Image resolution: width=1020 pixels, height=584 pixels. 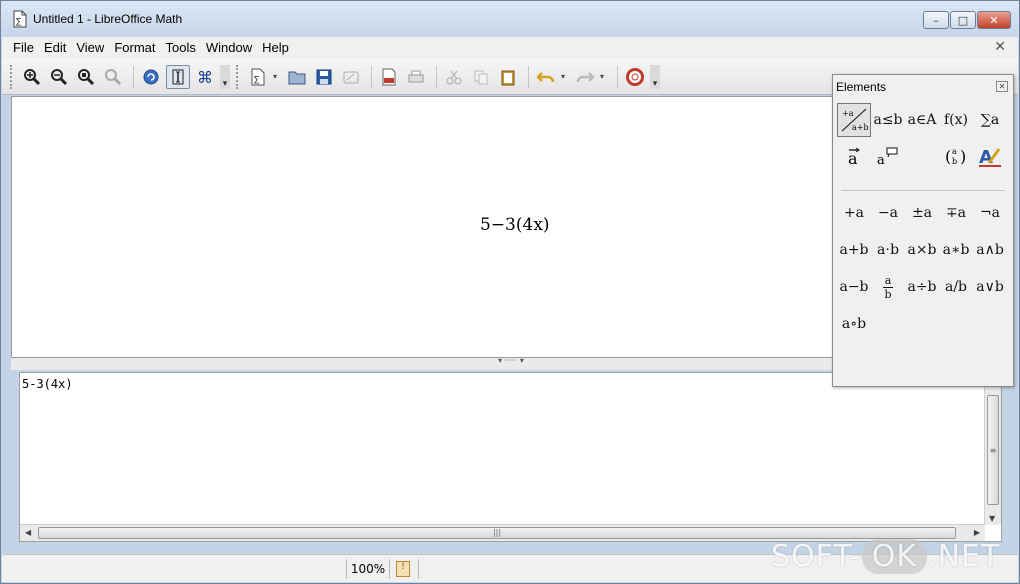 What do you see at coordinates (47, 384) in the screenshot?
I see `editor-text: 5-3(4x)` at bounding box center [47, 384].